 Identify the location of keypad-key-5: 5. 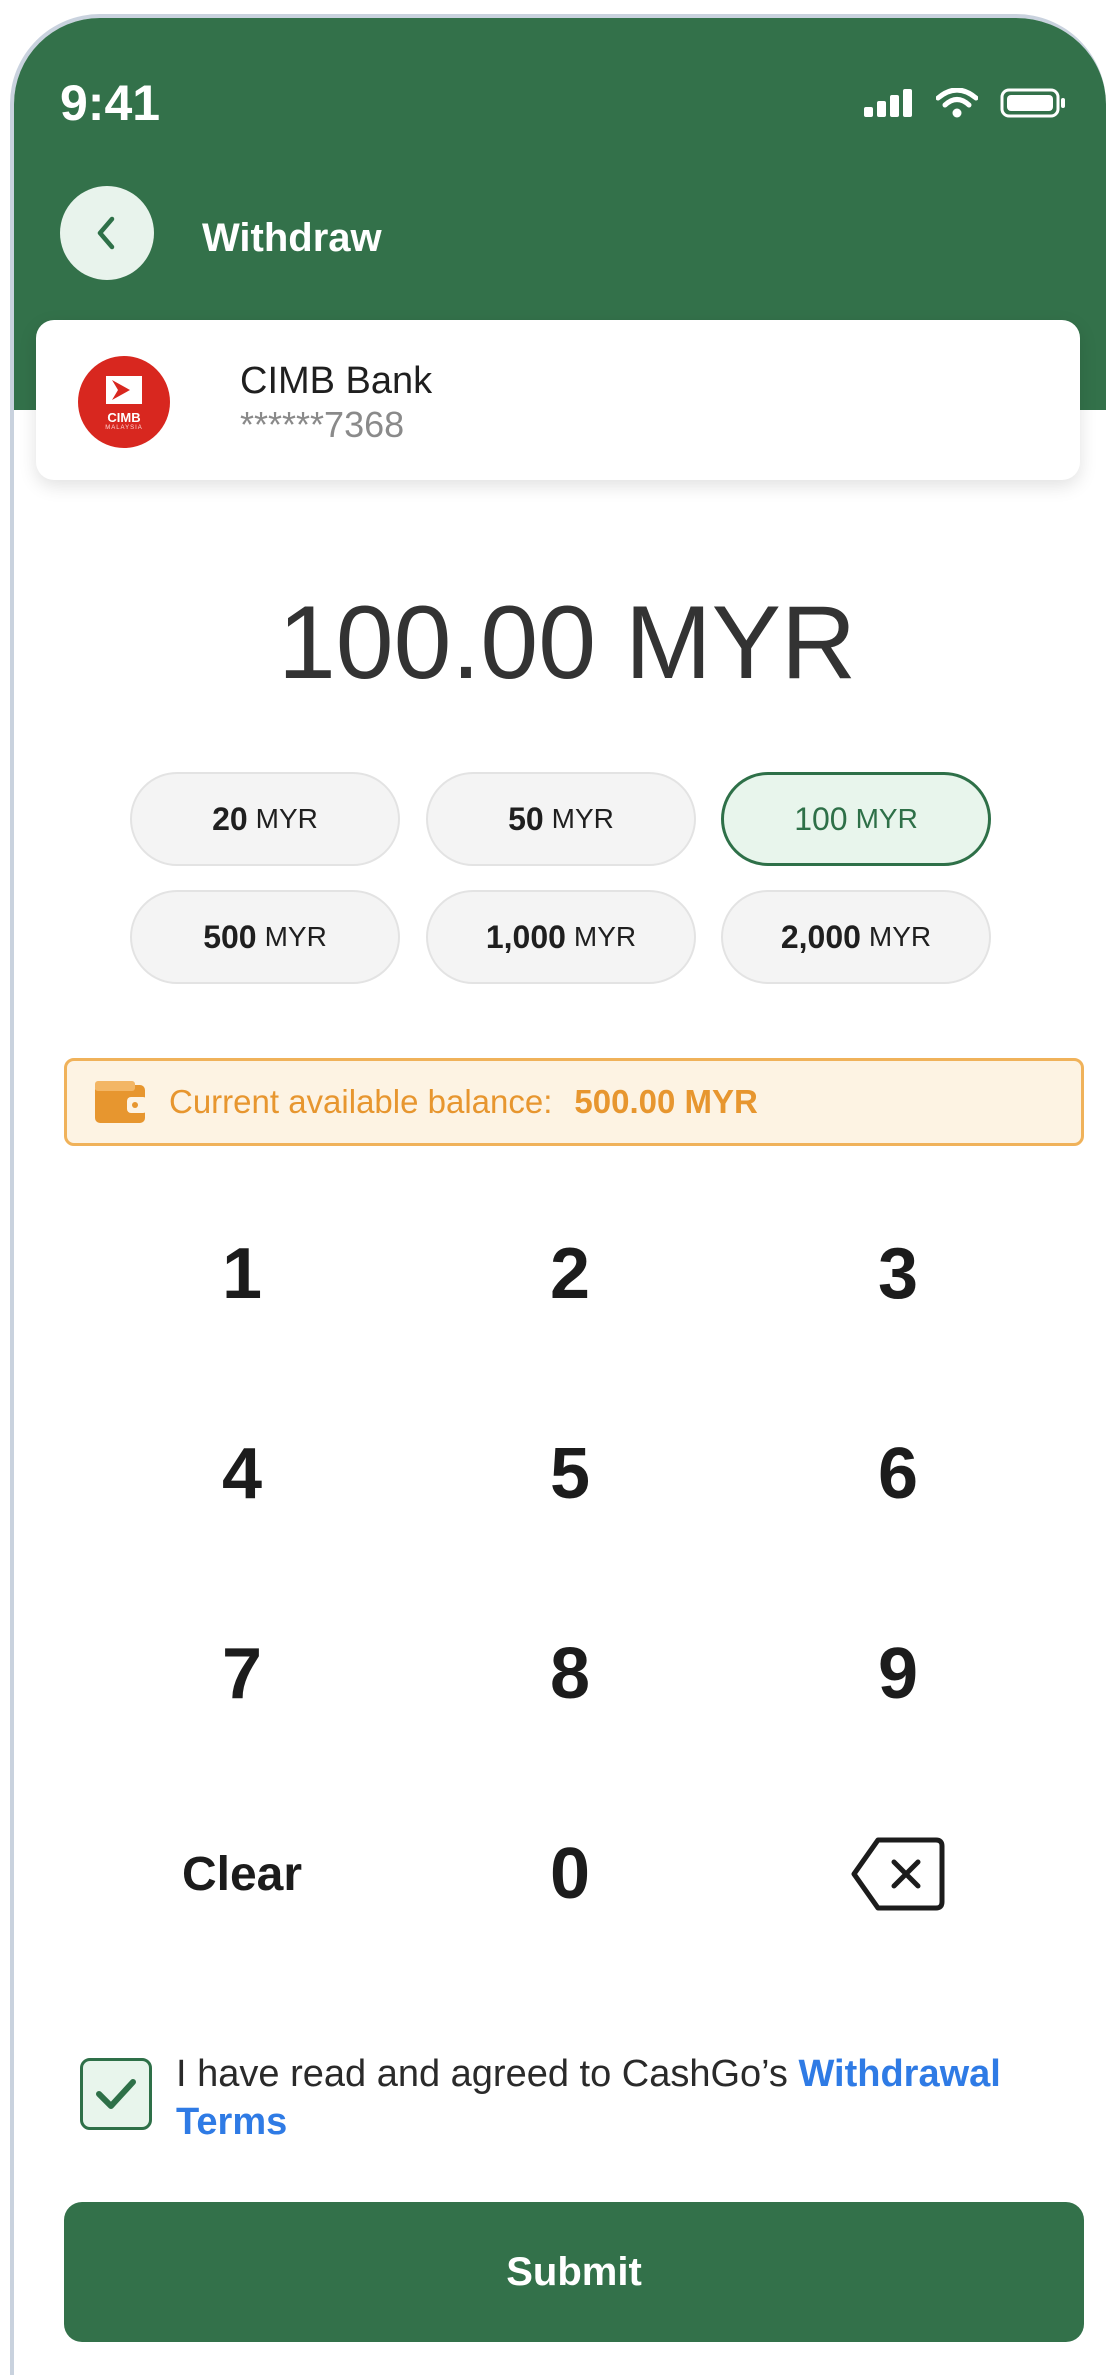
(570, 1474).